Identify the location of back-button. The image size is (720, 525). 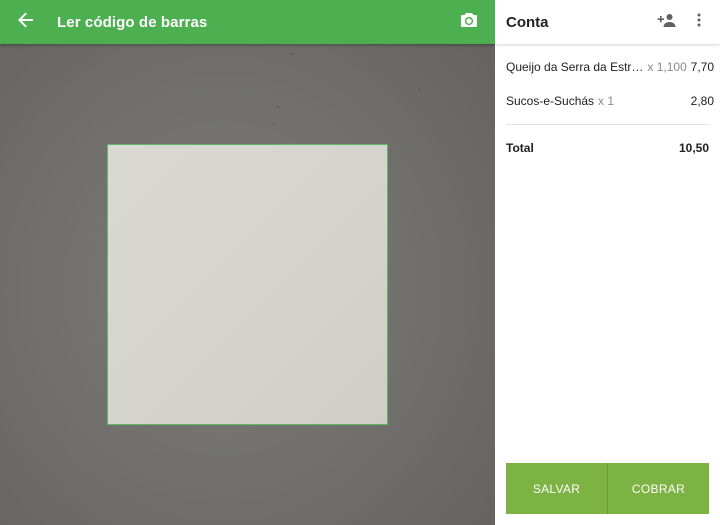
(26, 22).